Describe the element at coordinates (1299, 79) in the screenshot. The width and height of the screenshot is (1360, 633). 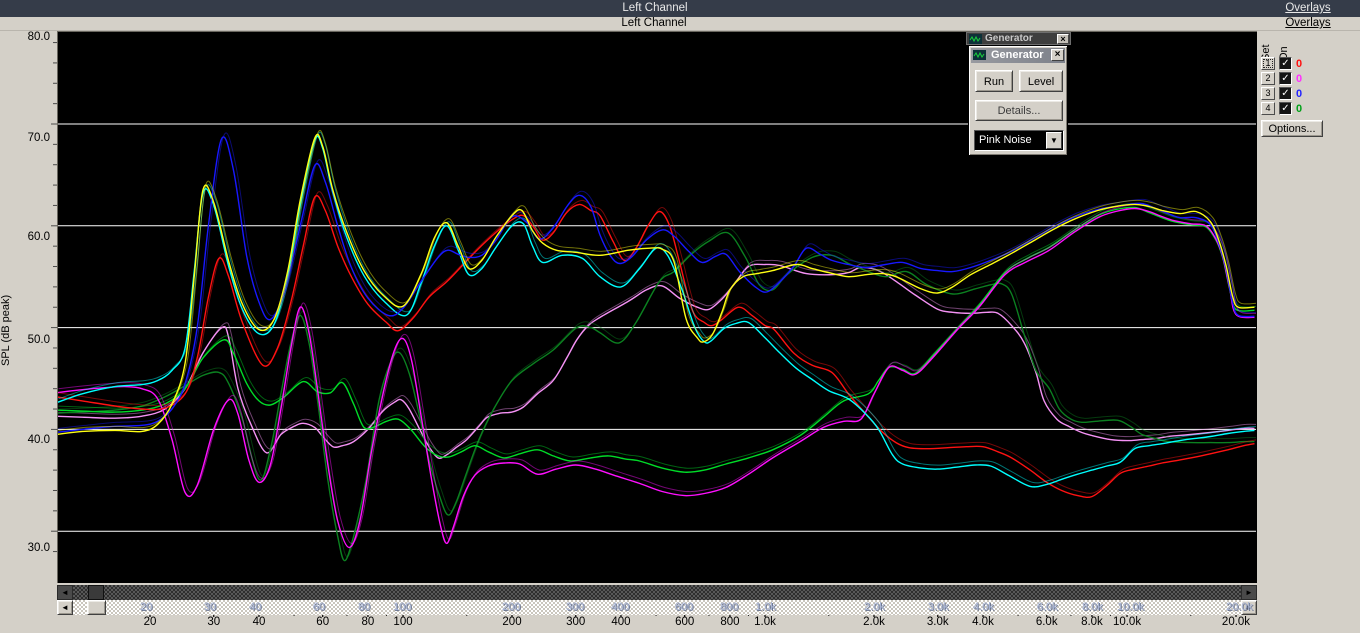
I see `overlay-value-2: 0` at that location.